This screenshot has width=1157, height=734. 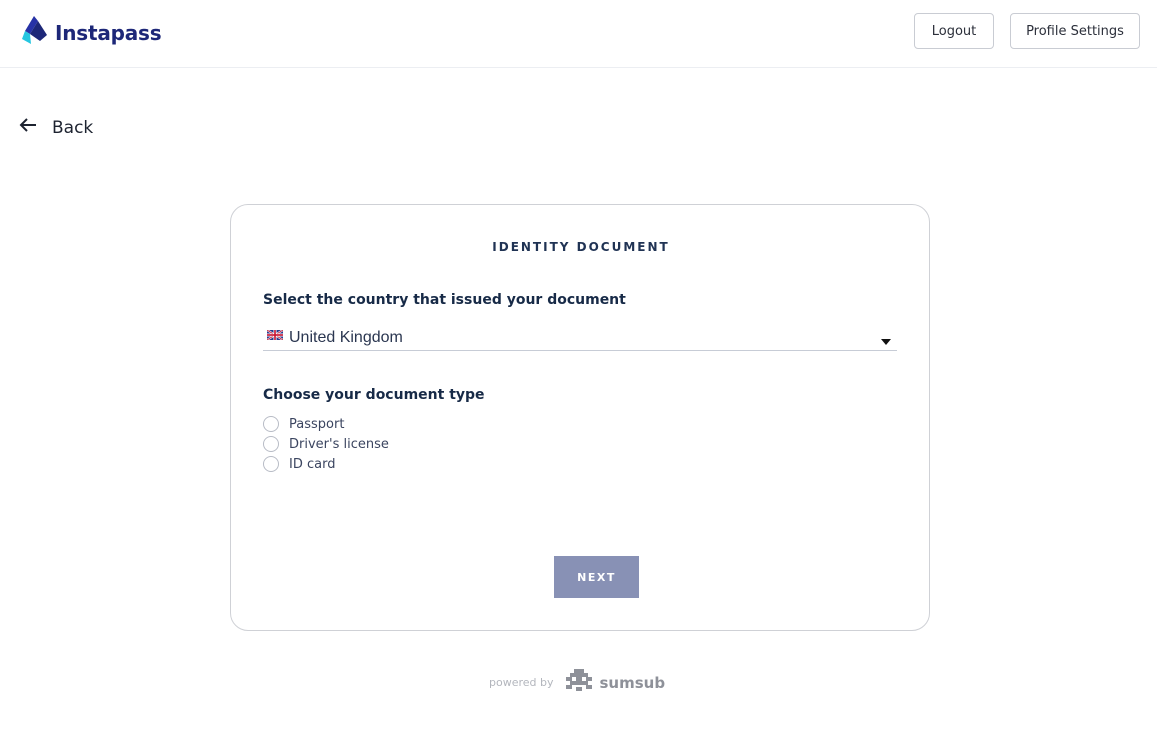 I want to click on doc-type-label: ID card, so click(x=312, y=464).